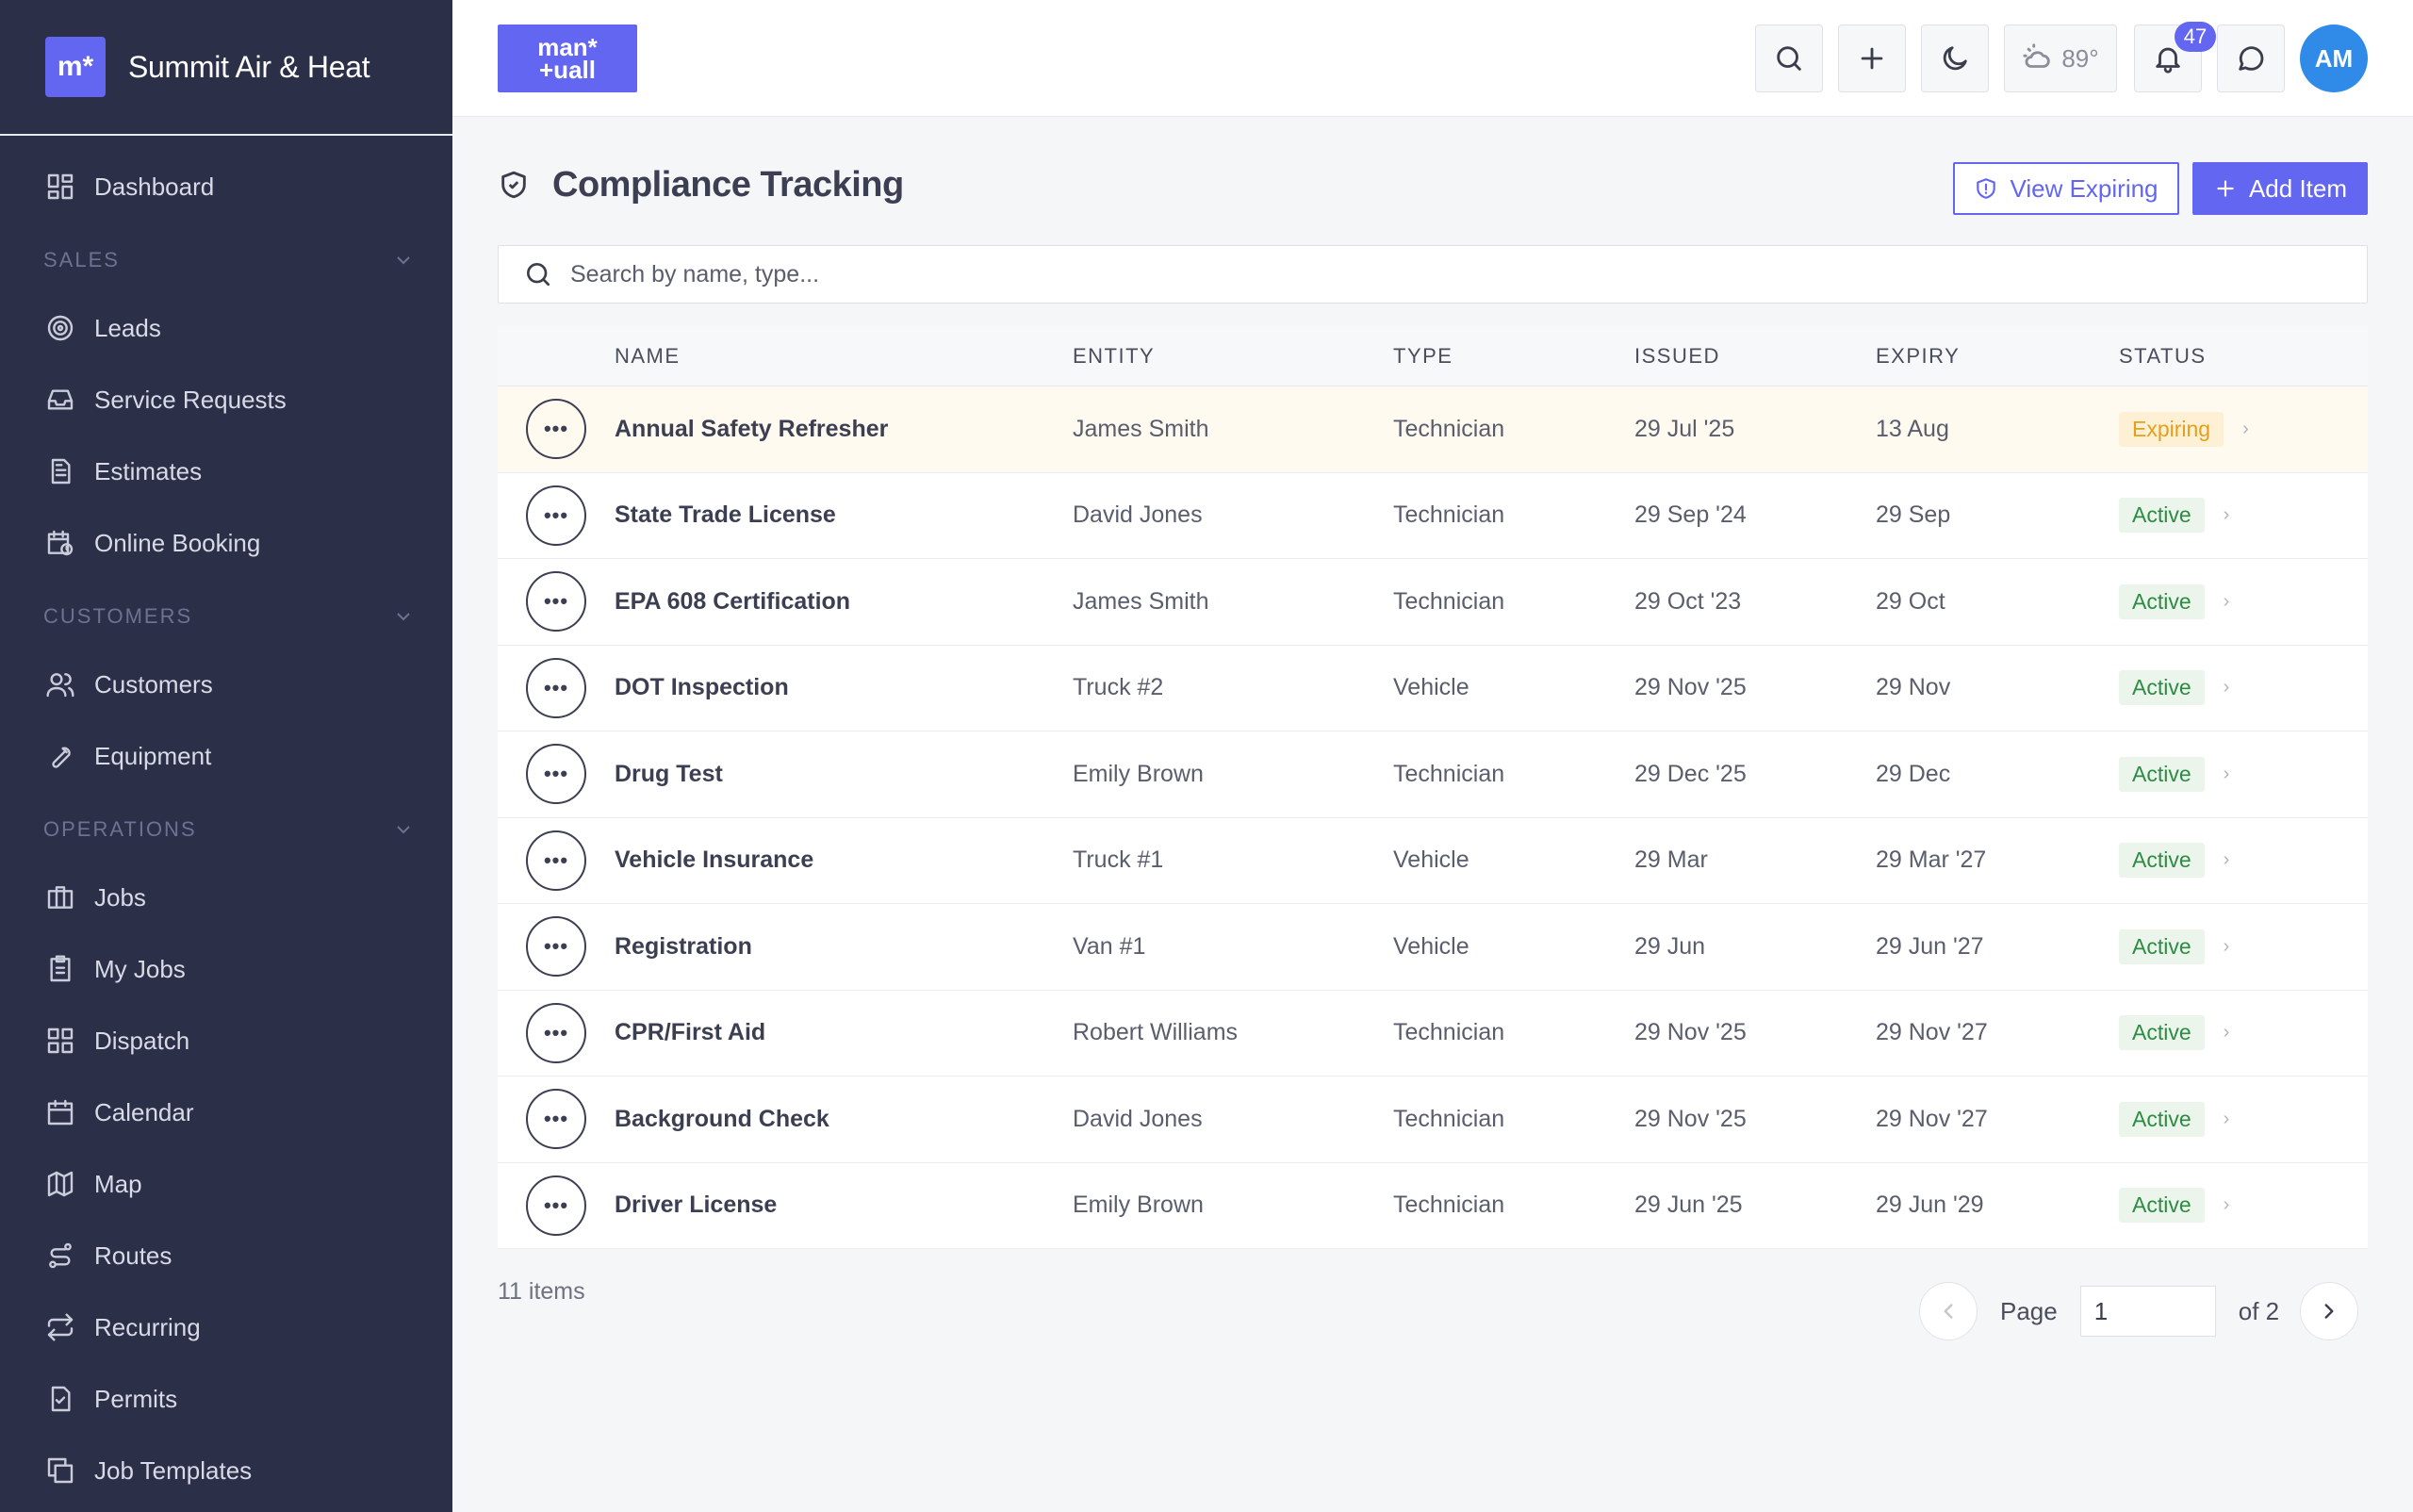  What do you see at coordinates (226, 472) in the screenshot?
I see `sidebar-item-estimates: Estimates` at bounding box center [226, 472].